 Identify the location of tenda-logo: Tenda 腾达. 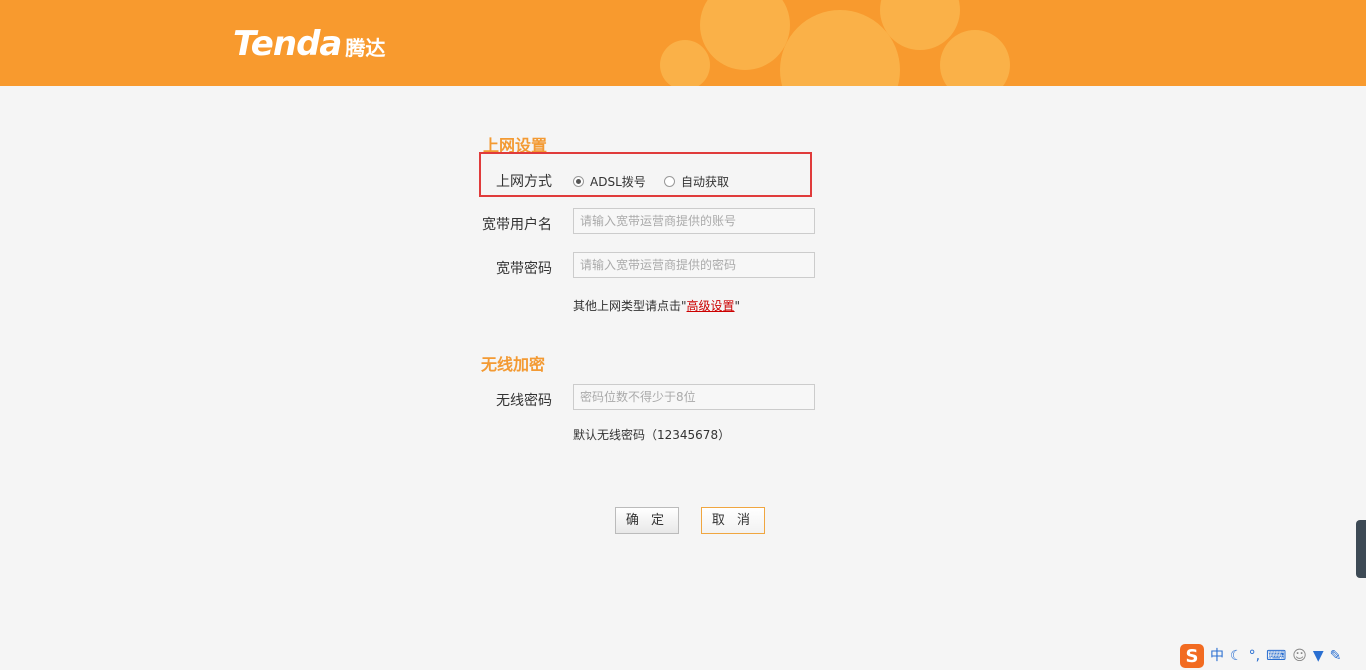
(309, 44).